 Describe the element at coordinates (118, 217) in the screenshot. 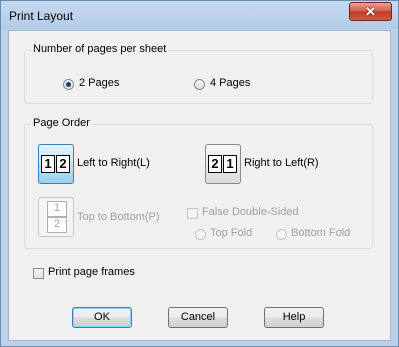

I see `top-to-bottom-label: Top to Bottom(P)` at that location.